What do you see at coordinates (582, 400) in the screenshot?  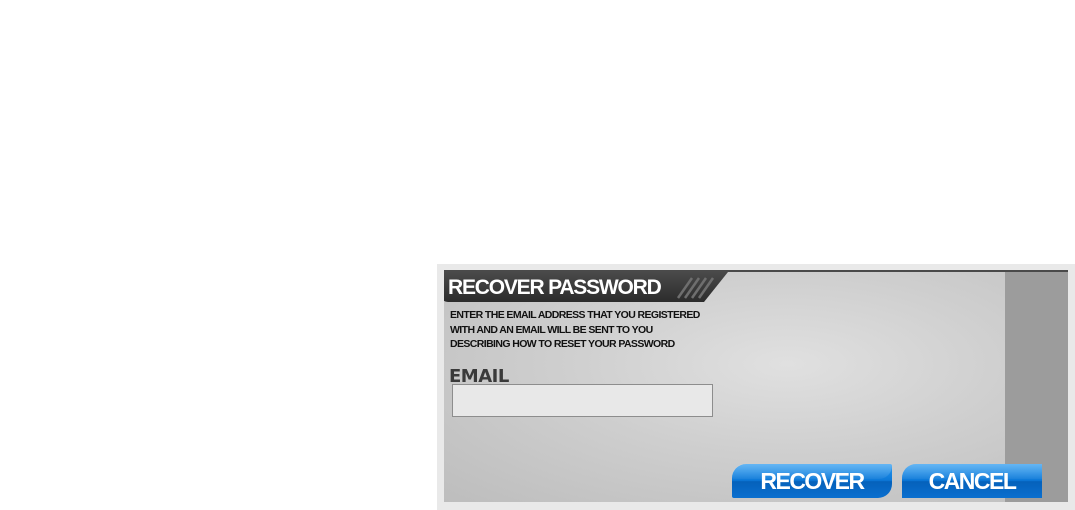 I see `email-field` at bounding box center [582, 400].